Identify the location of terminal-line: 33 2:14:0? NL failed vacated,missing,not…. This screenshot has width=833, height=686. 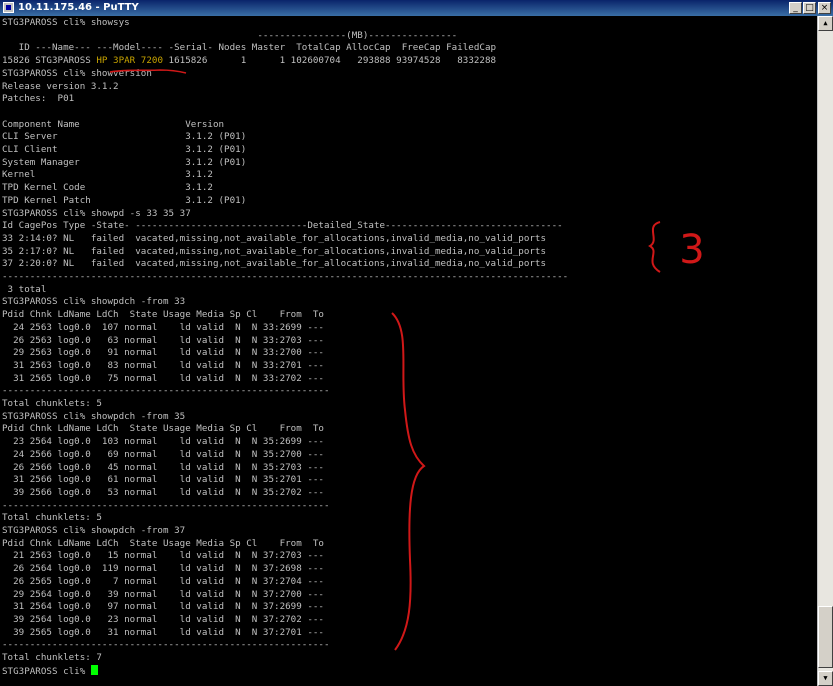
(274, 239).